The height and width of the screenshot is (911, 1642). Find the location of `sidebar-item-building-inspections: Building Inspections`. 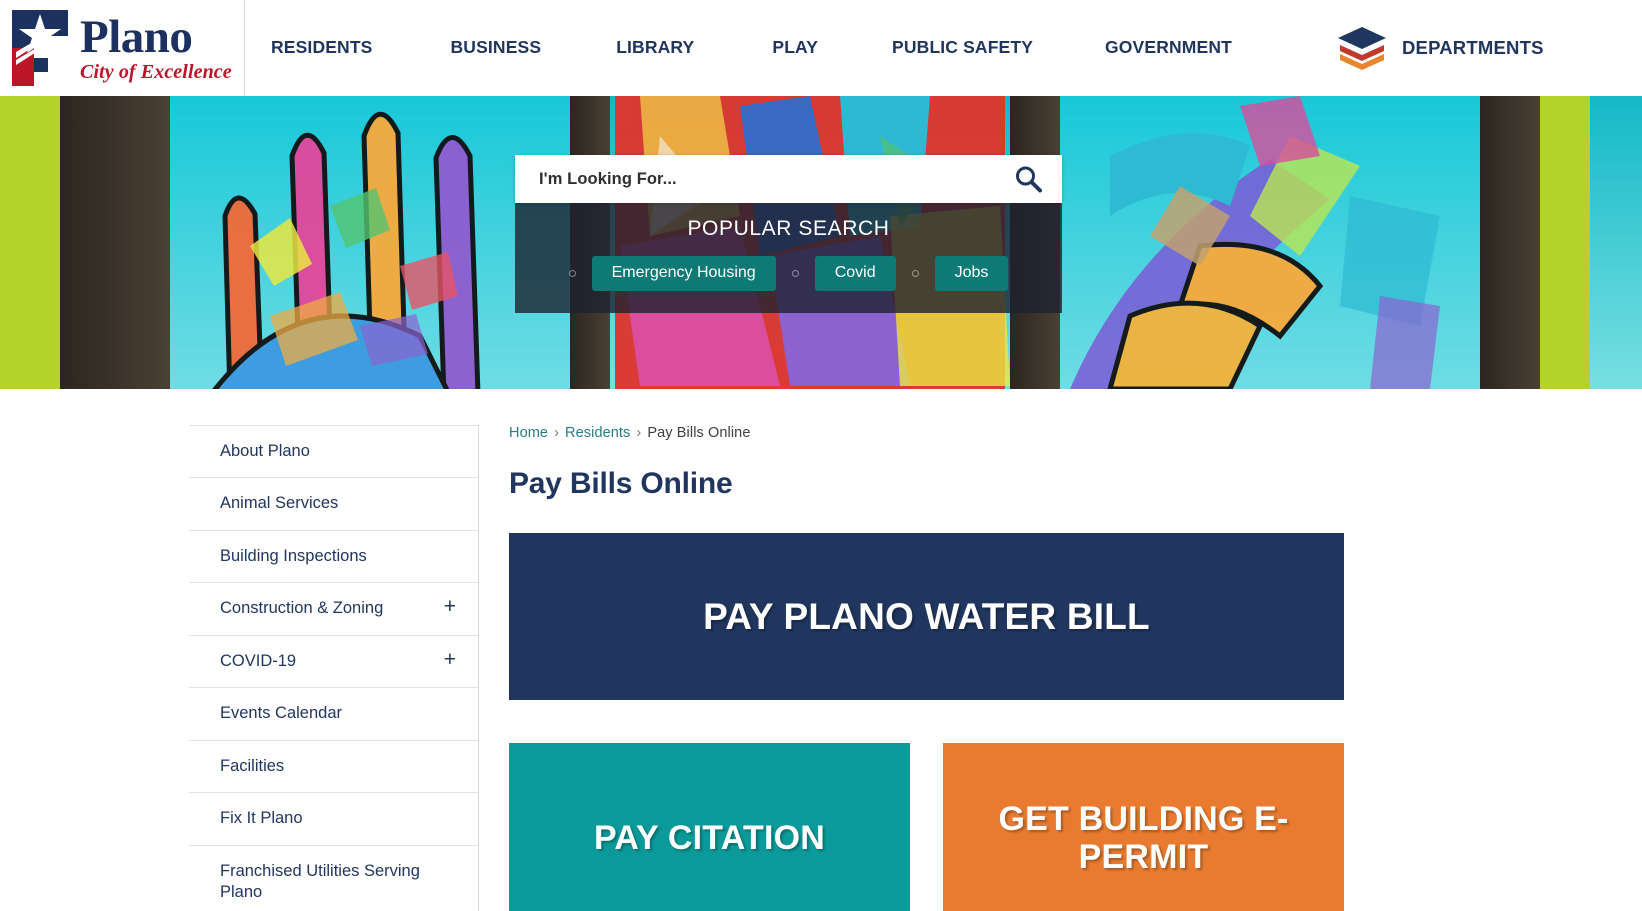

sidebar-item-building-inspections: Building Inspections is located at coordinates (333, 555).